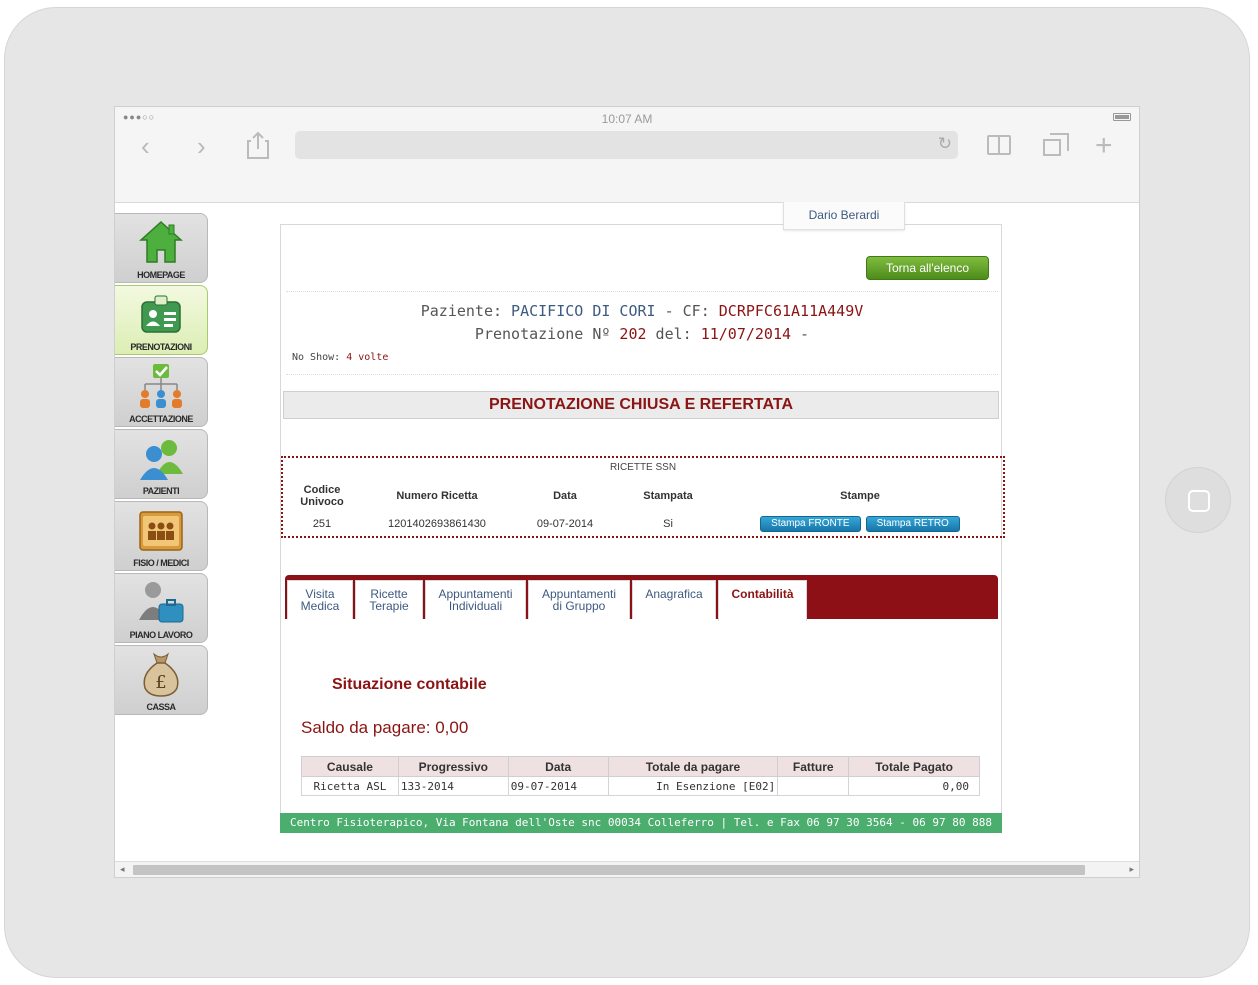  I want to click on horizontal-scrollbar: ◂ ▸, so click(627, 869).